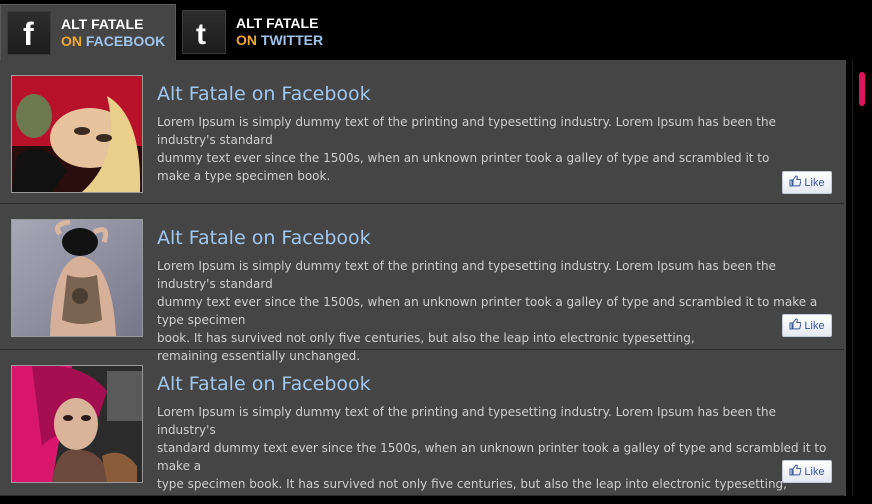  What do you see at coordinates (125, 41) in the screenshot?
I see `tab-facebook-network: FACEBOOK` at bounding box center [125, 41].